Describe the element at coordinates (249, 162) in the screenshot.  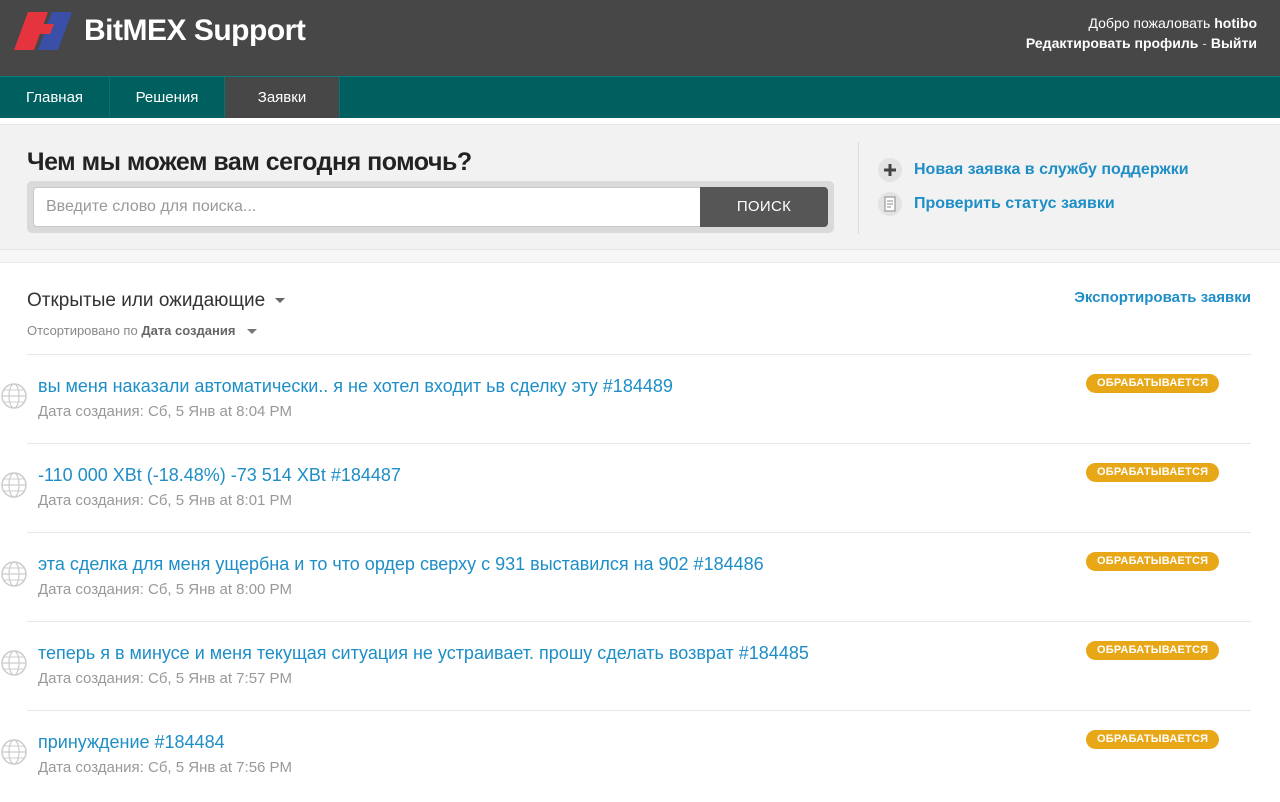
I see `help-heading: Чем мы можем вам сегодня помочь?` at that location.